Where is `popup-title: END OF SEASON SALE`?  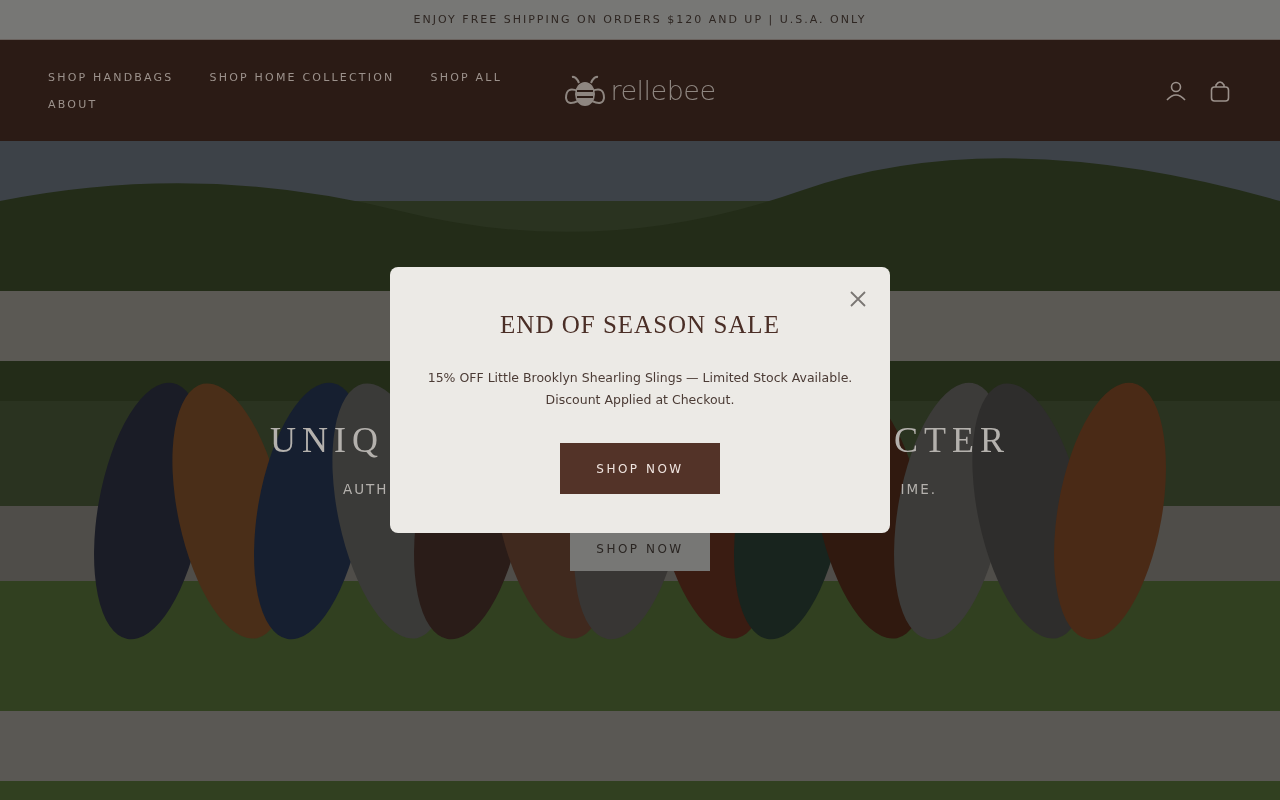
popup-title: END OF SEASON SALE is located at coordinates (640, 325).